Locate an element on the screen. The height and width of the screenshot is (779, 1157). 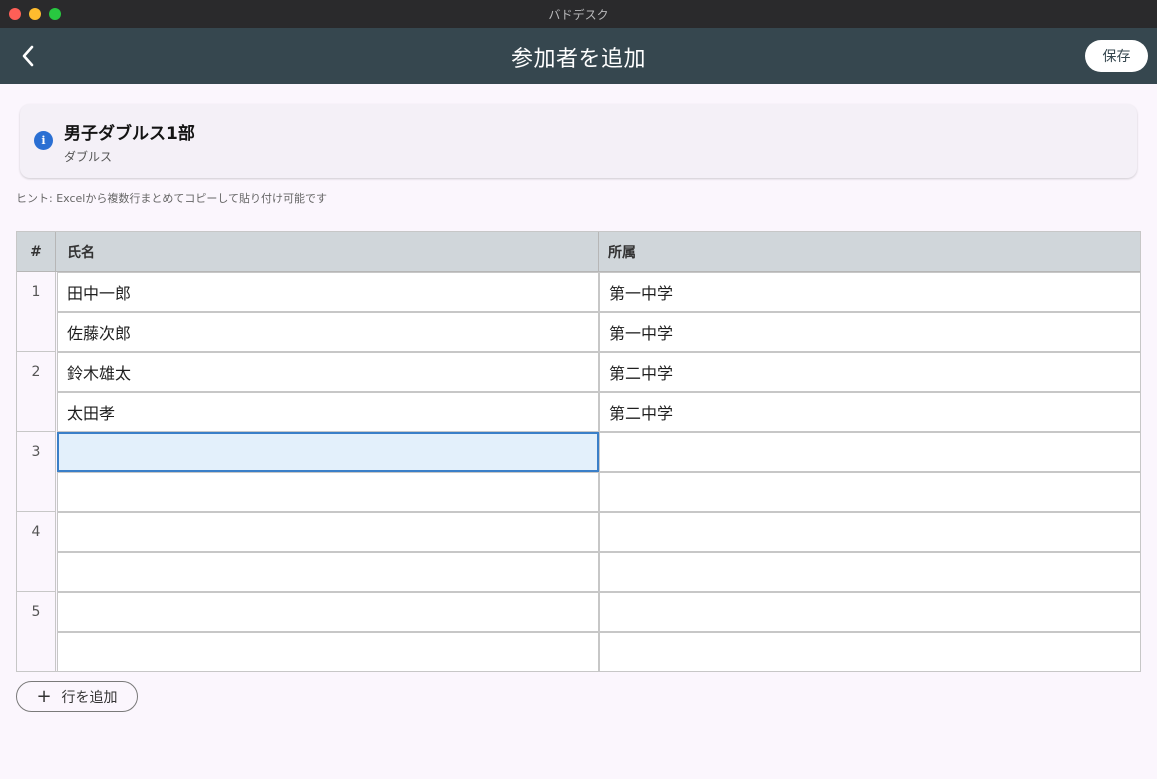
app-bar: 参加者を追加 保存 is located at coordinates (578, 56).